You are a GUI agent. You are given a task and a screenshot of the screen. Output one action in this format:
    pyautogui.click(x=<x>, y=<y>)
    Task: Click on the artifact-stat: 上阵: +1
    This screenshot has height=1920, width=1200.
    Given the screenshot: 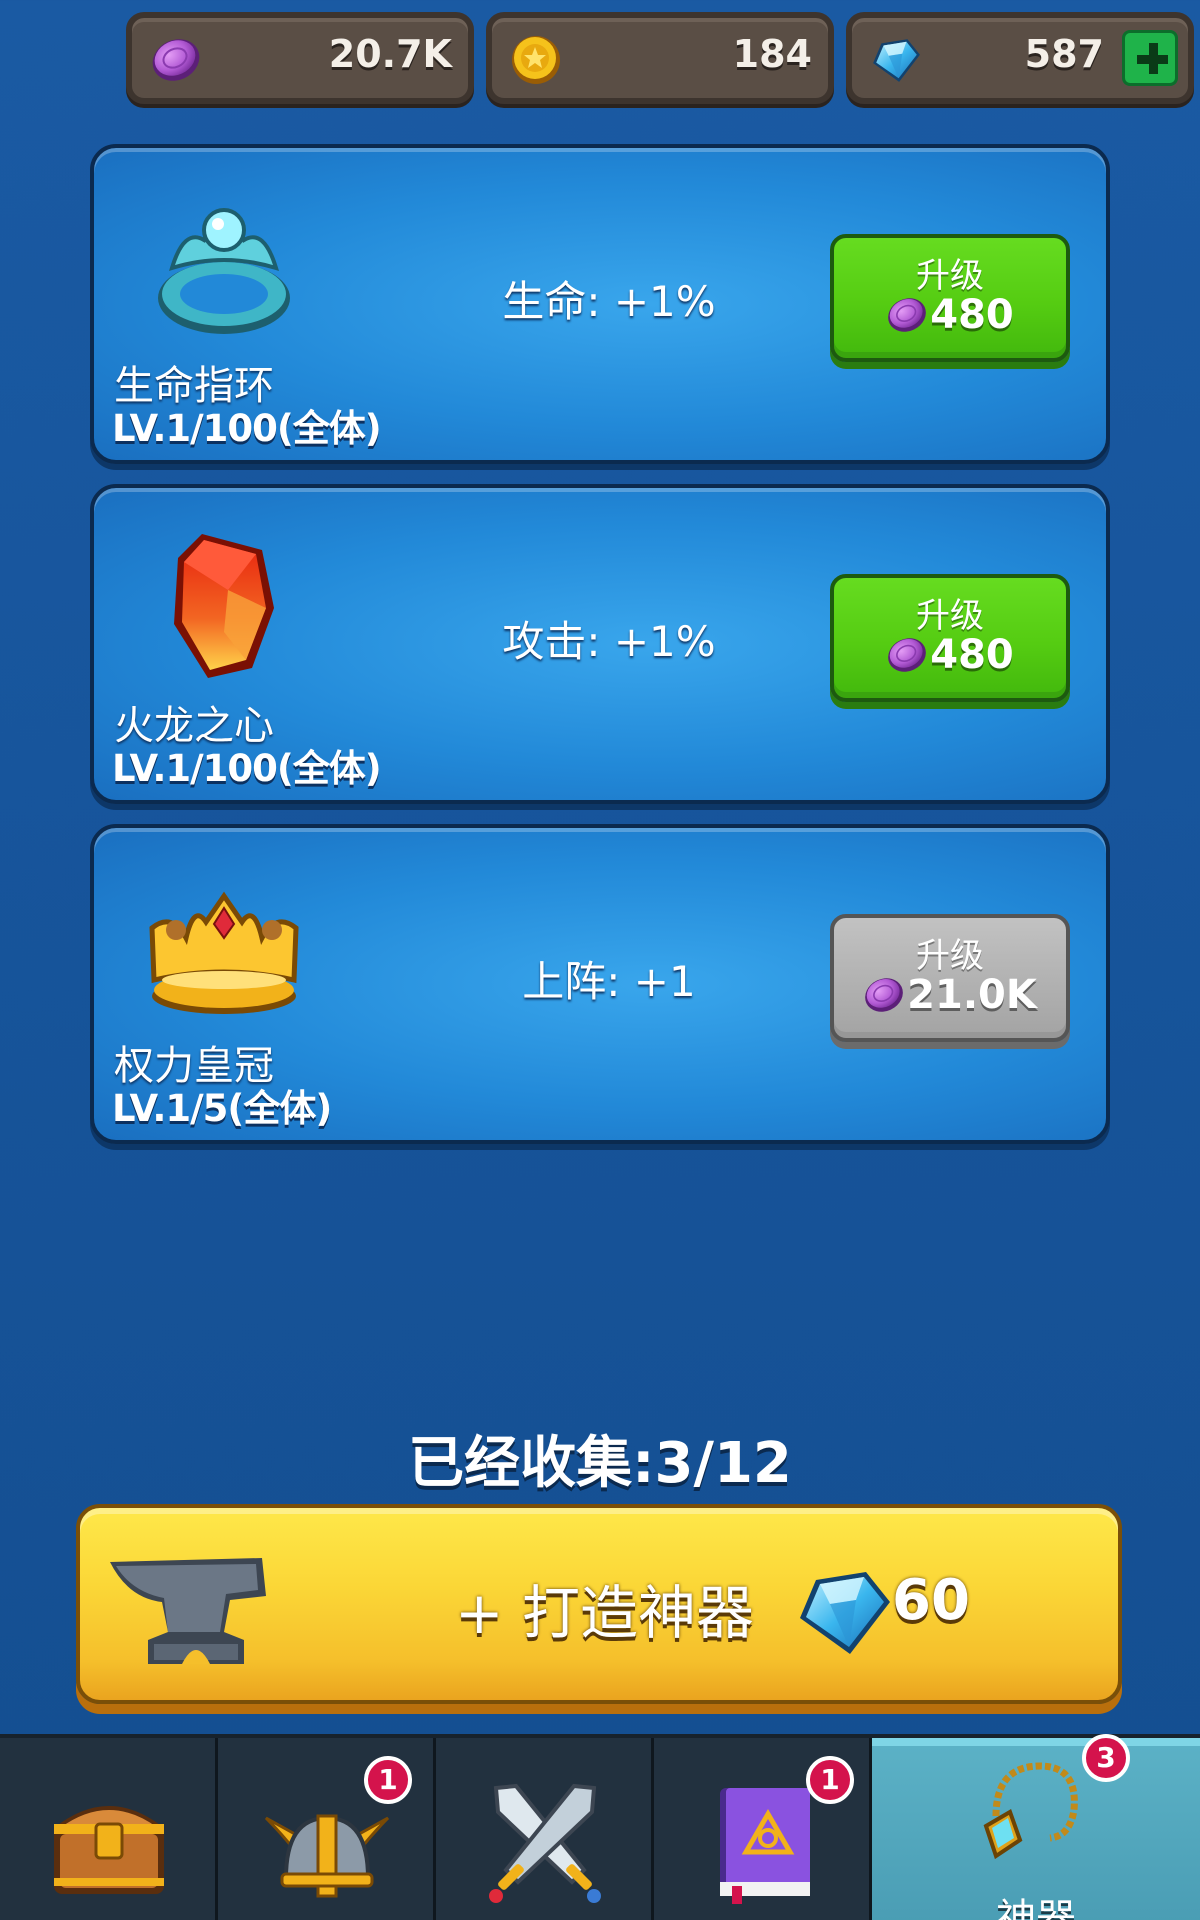 What is the action you would take?
    pyautogui.click(x=609, y=981)
    